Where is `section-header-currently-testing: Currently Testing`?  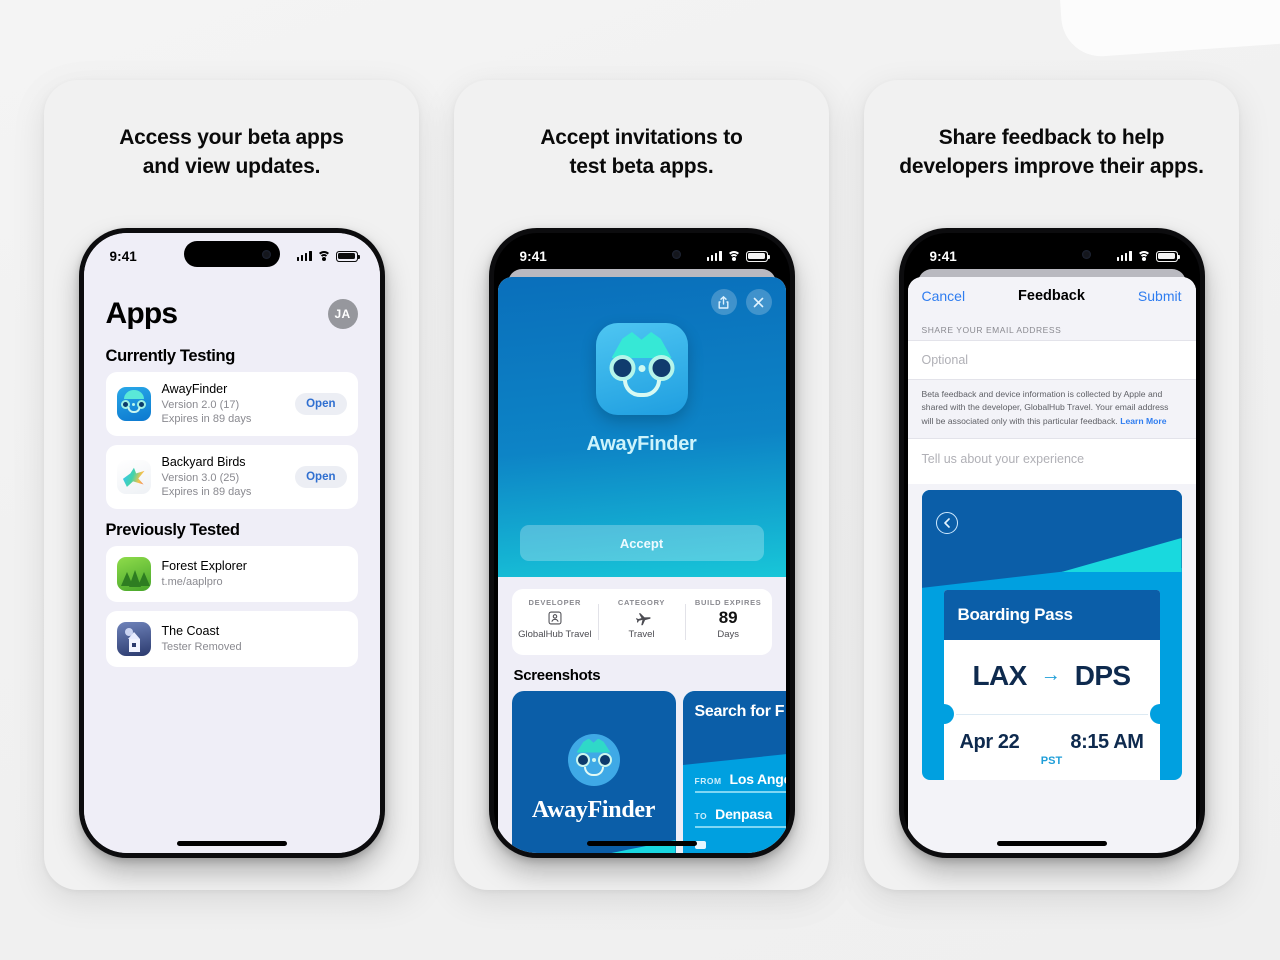 section-header-currently-testing: Currently Testing is located at coordinates (170, 356).